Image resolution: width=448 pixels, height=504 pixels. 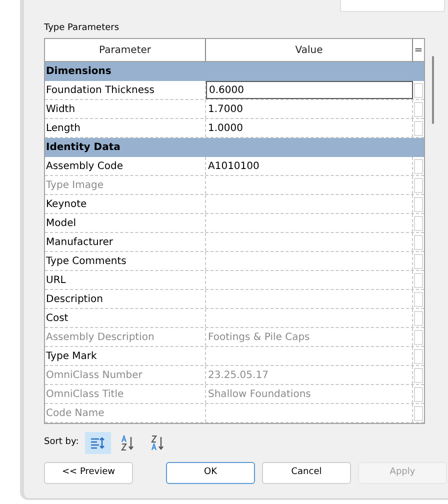 I want to click on parameter-name: Type Comments, so click(x=125, y=261).